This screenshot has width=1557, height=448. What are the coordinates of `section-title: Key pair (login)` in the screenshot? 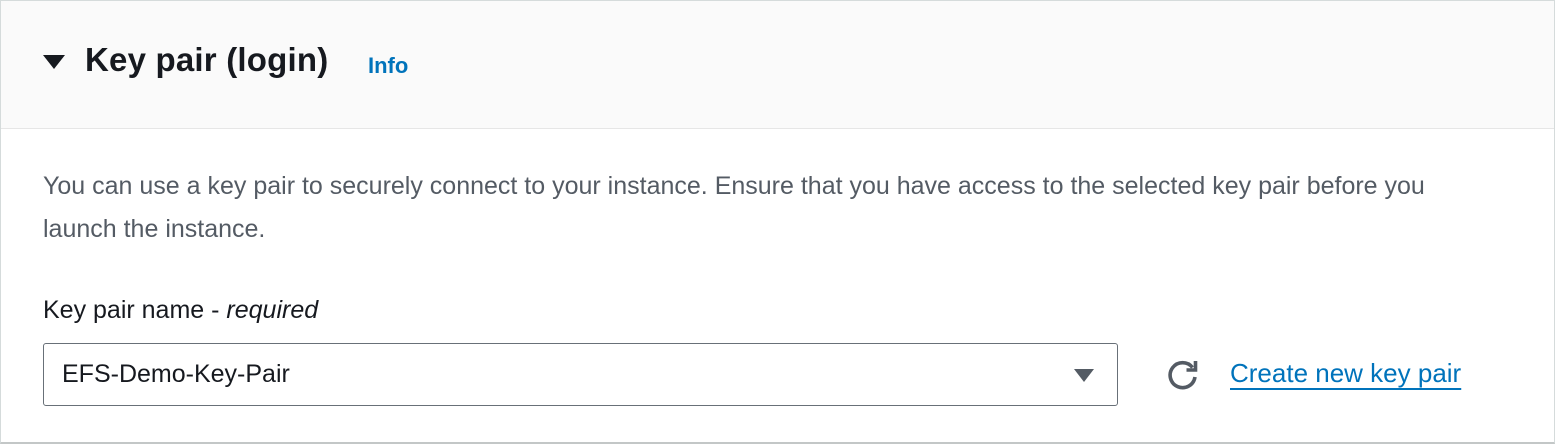 It's located at (207, 59).